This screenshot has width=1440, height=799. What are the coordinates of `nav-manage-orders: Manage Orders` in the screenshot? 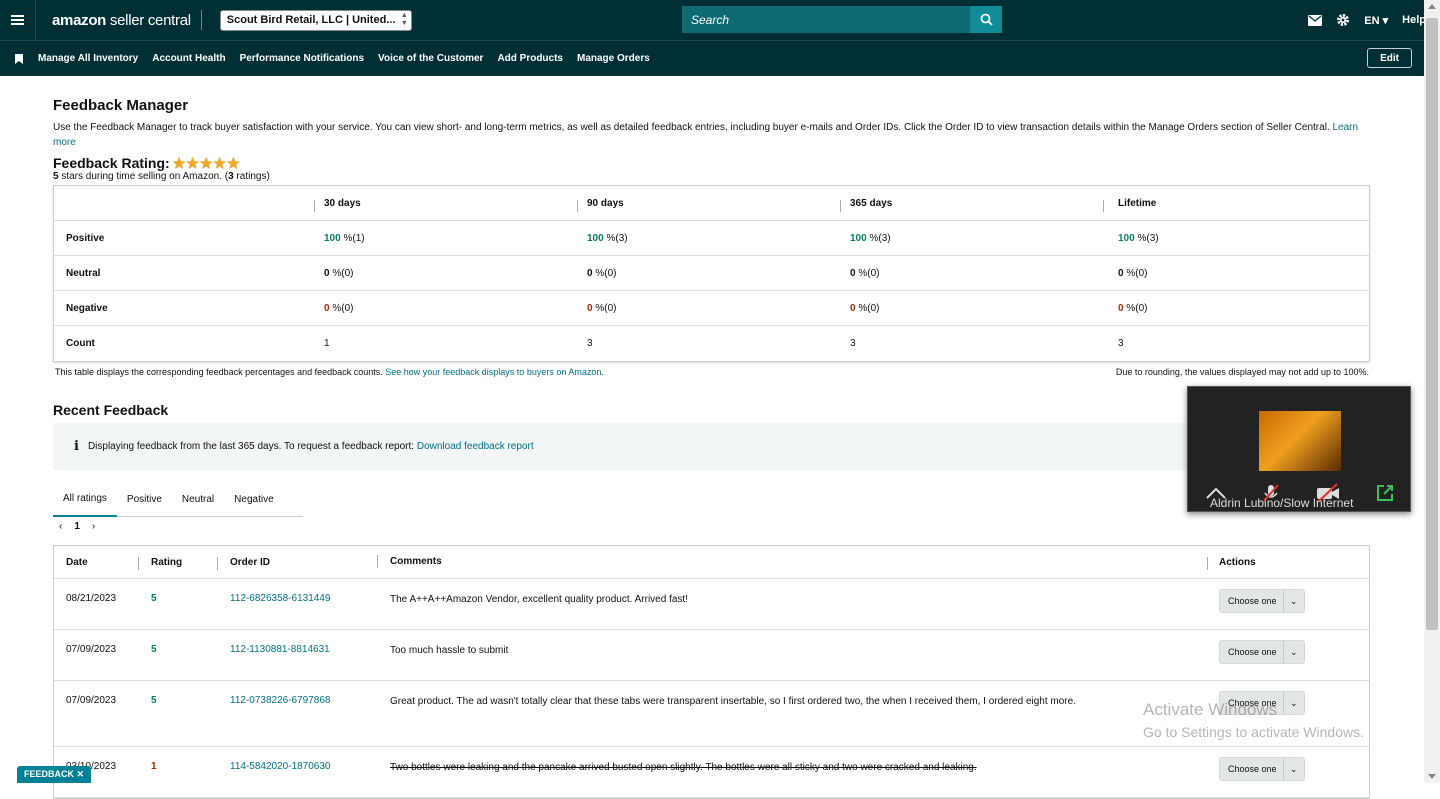 It's located at (613, 58).